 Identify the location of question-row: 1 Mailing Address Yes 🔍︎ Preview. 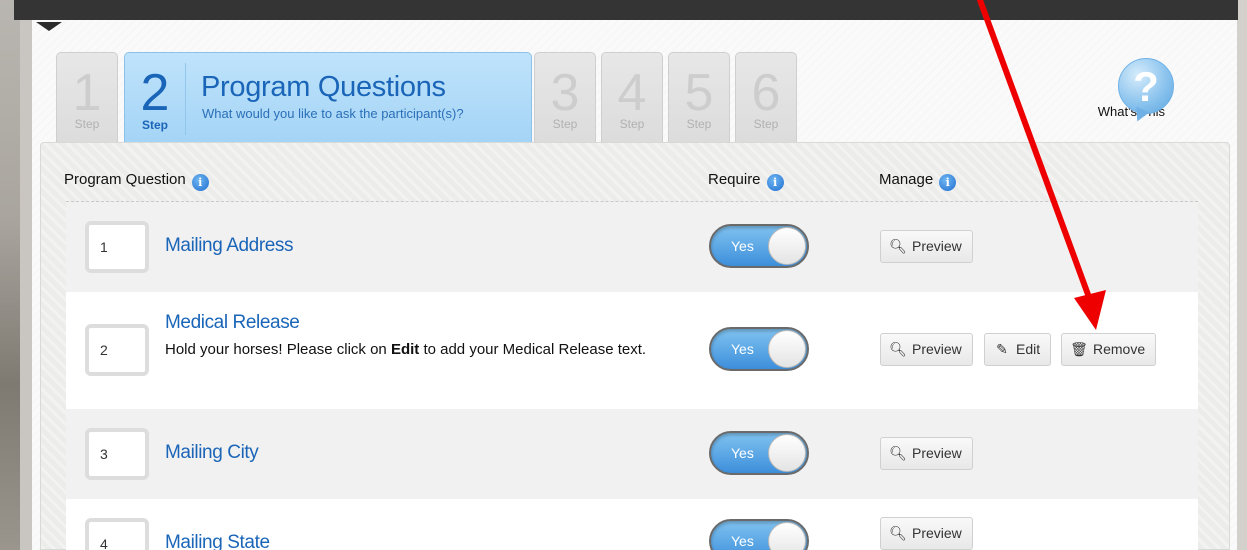
(632, 247).